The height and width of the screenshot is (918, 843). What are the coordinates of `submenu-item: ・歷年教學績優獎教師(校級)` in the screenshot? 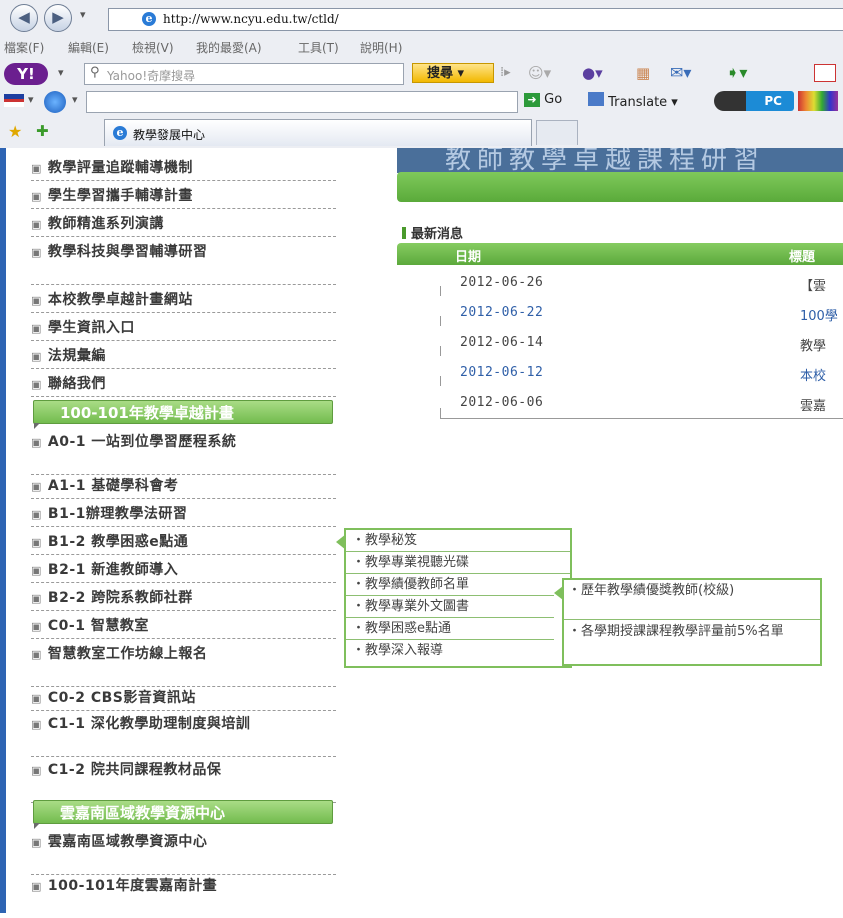 It's located at (692, 600).